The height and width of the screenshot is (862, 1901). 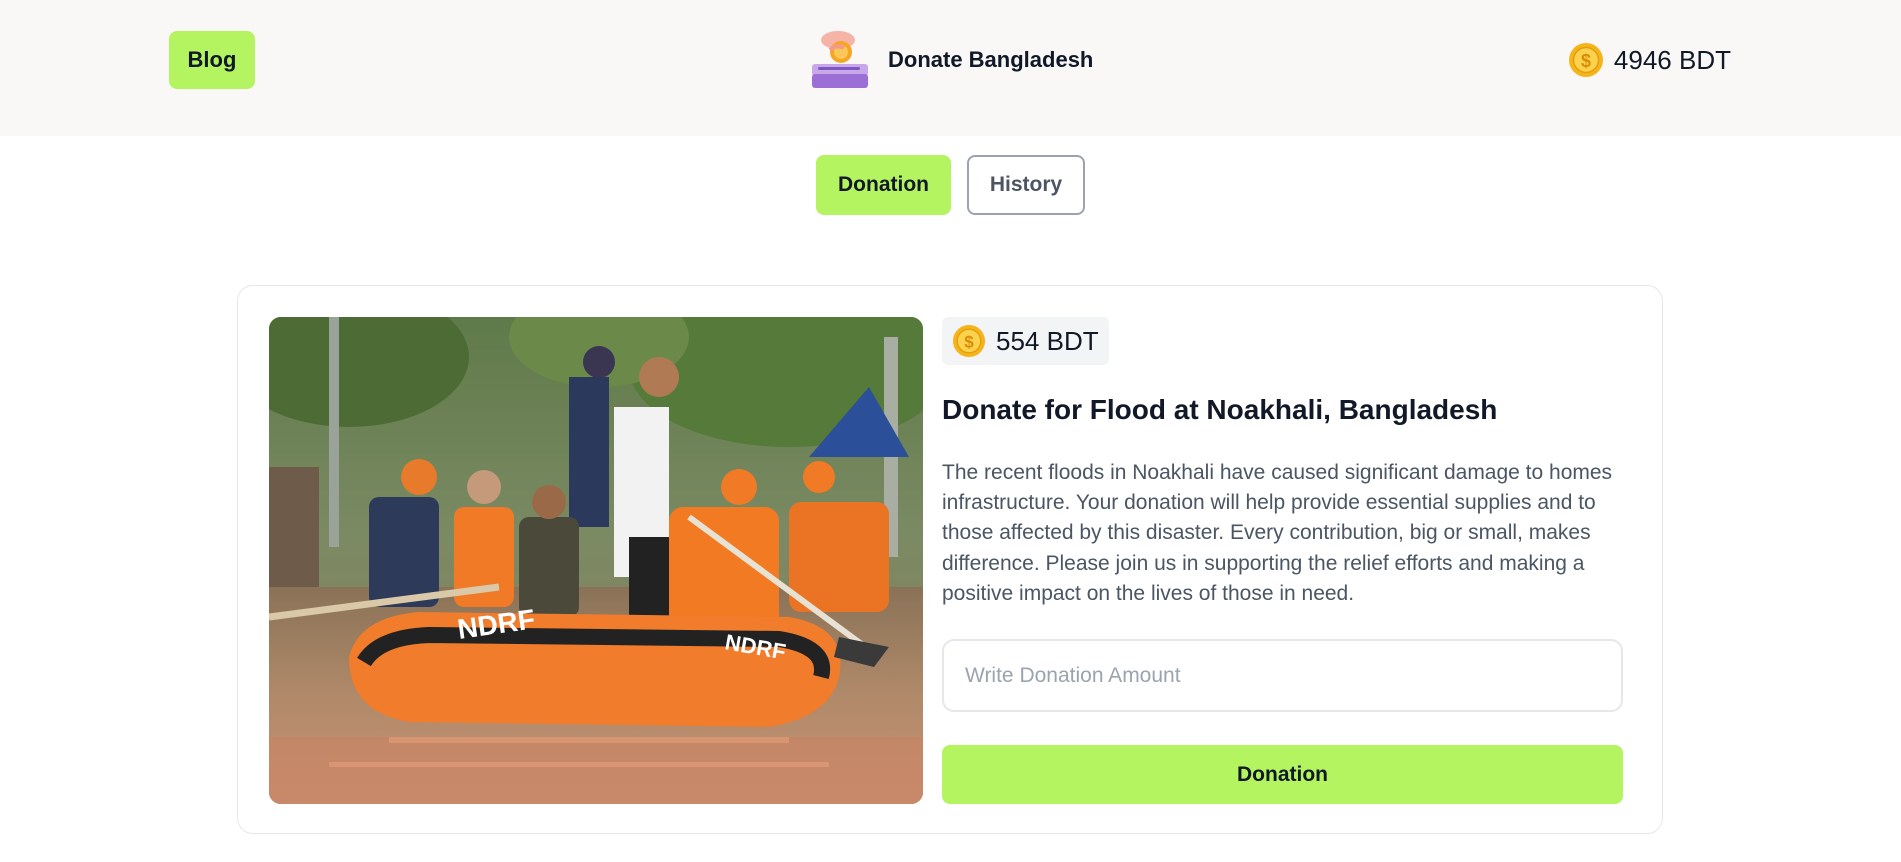 I want to click on tab-donation: Donation, so click(x=883, y=185).